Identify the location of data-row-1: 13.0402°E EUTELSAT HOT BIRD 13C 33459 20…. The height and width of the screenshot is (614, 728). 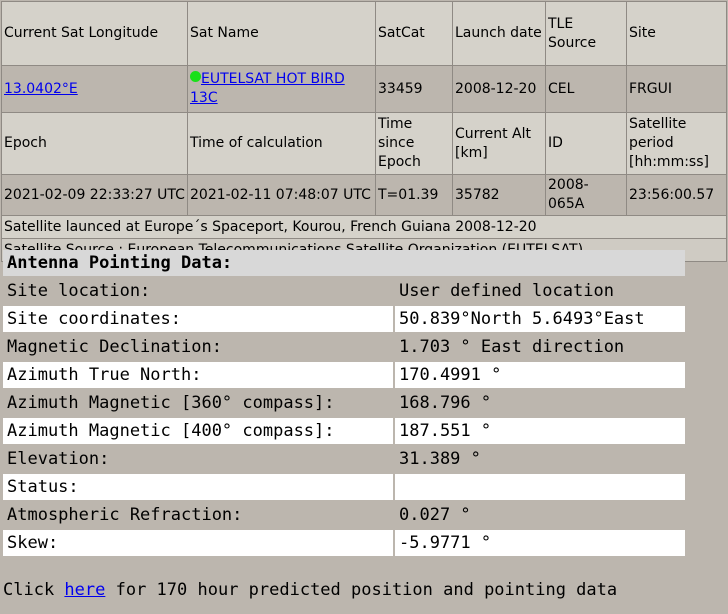
(364, 89).